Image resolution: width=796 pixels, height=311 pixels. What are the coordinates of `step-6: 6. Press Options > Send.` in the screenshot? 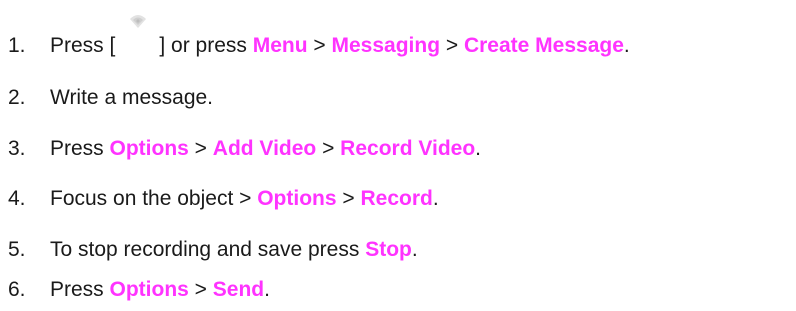 It's located at (139, 290).